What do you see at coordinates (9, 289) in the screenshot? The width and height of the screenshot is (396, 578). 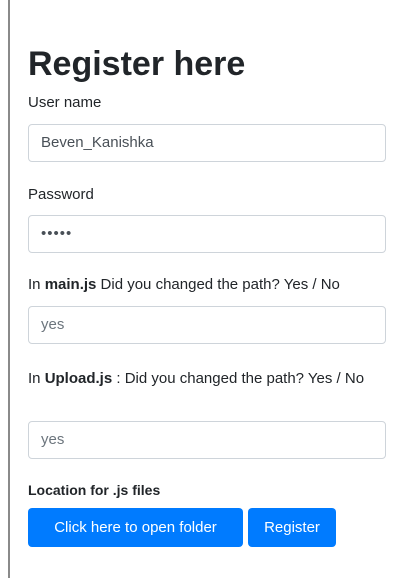 I see `left-divider` at bounding box center [9, 289].